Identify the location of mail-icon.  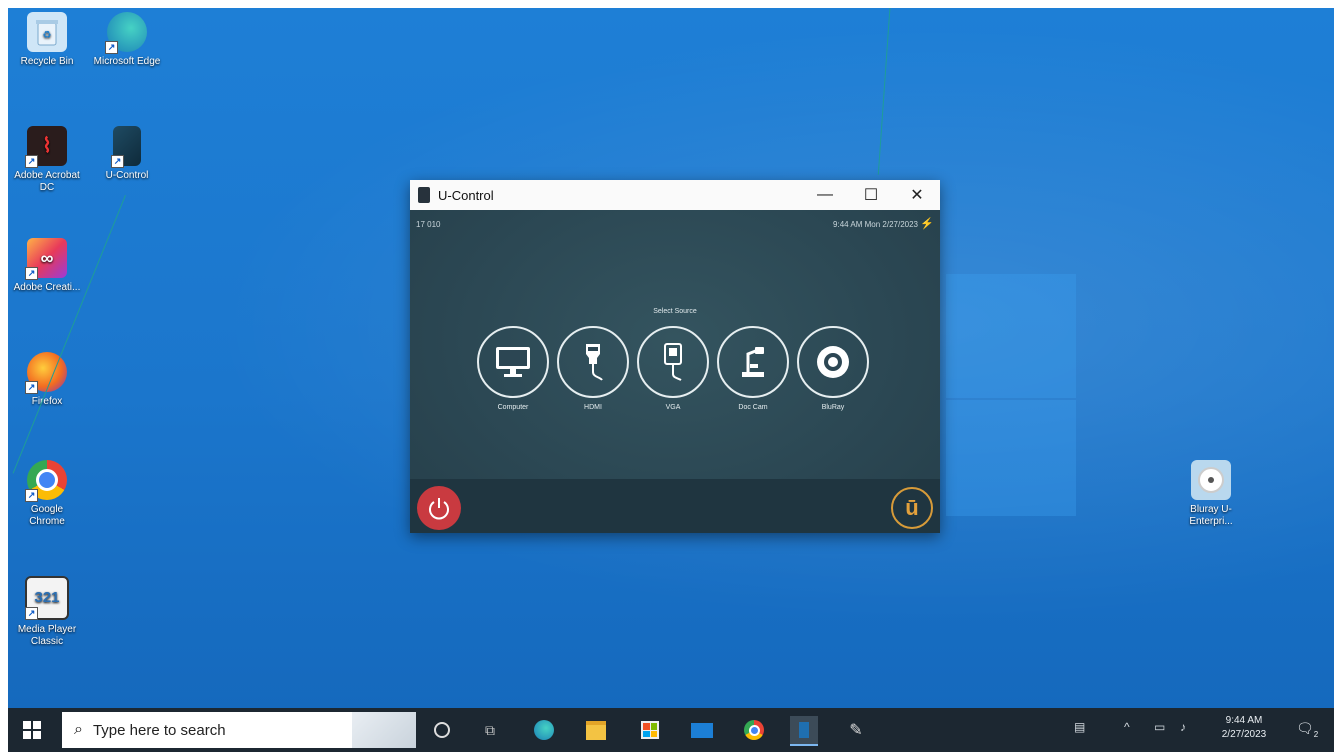
(702, 730).